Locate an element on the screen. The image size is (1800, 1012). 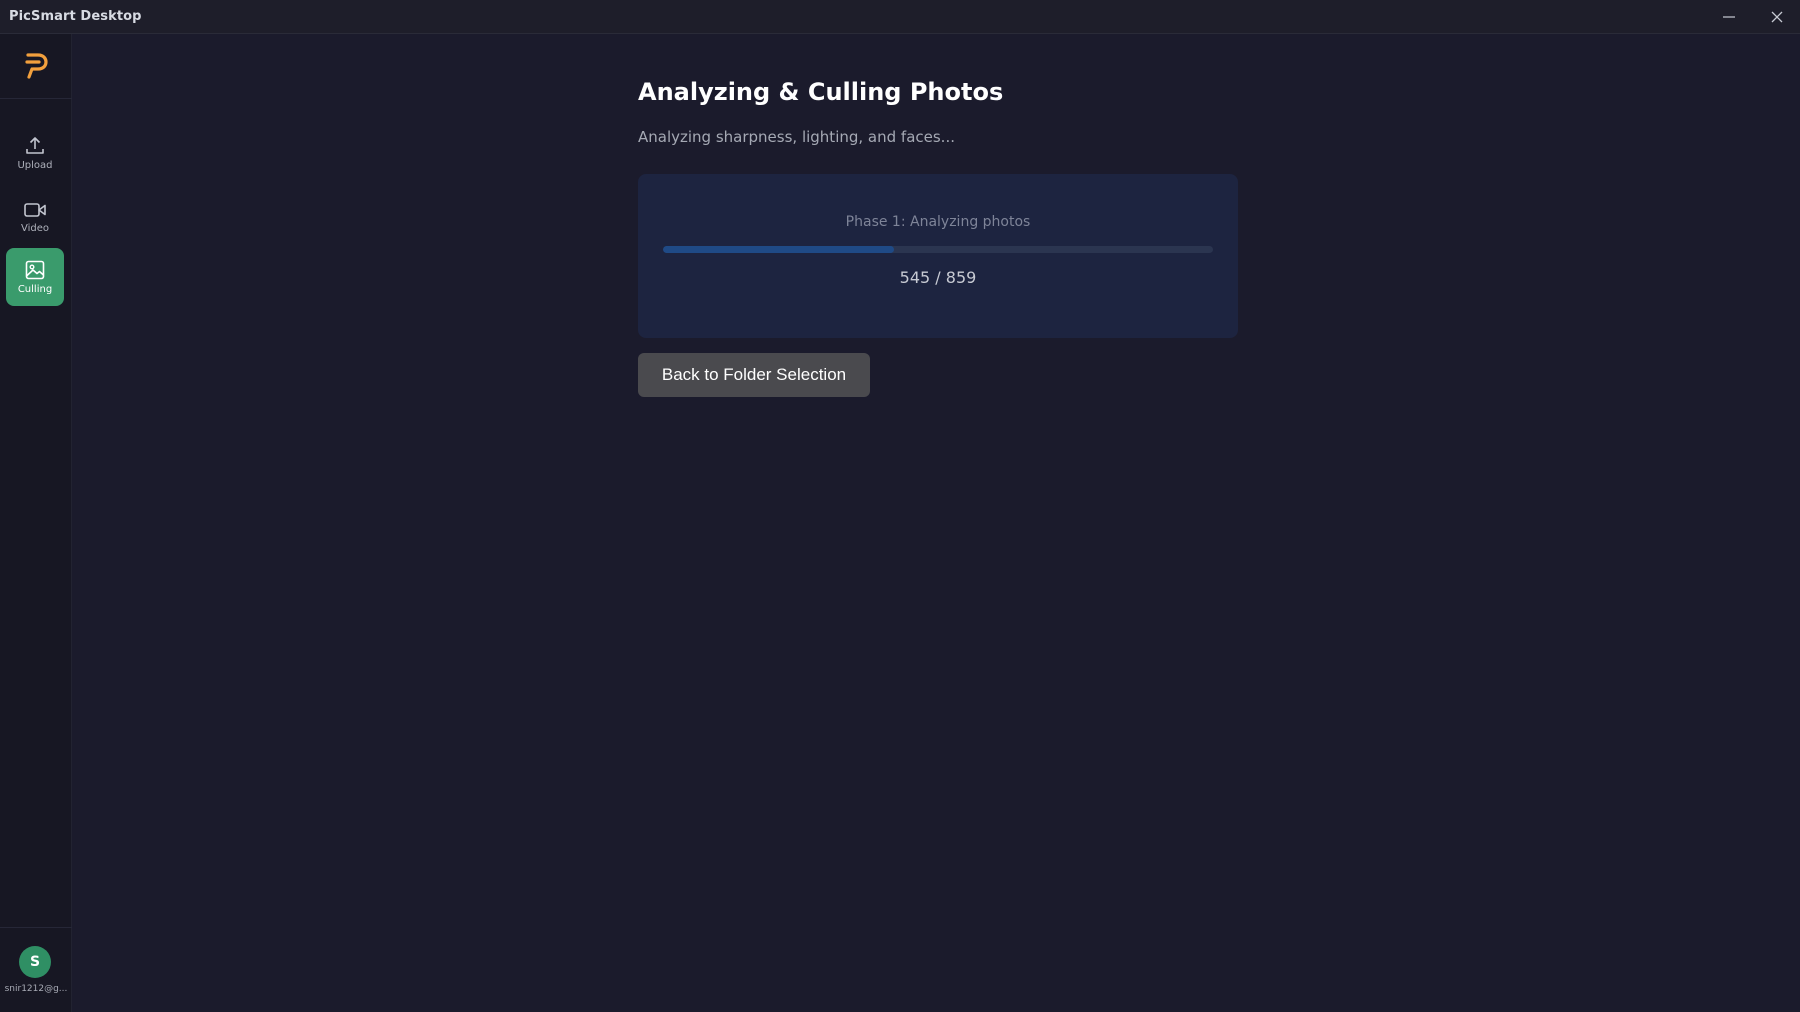
progress-card: Phase 1: Analyzing photos 545 / 859 is located at coordinates (938, 256).